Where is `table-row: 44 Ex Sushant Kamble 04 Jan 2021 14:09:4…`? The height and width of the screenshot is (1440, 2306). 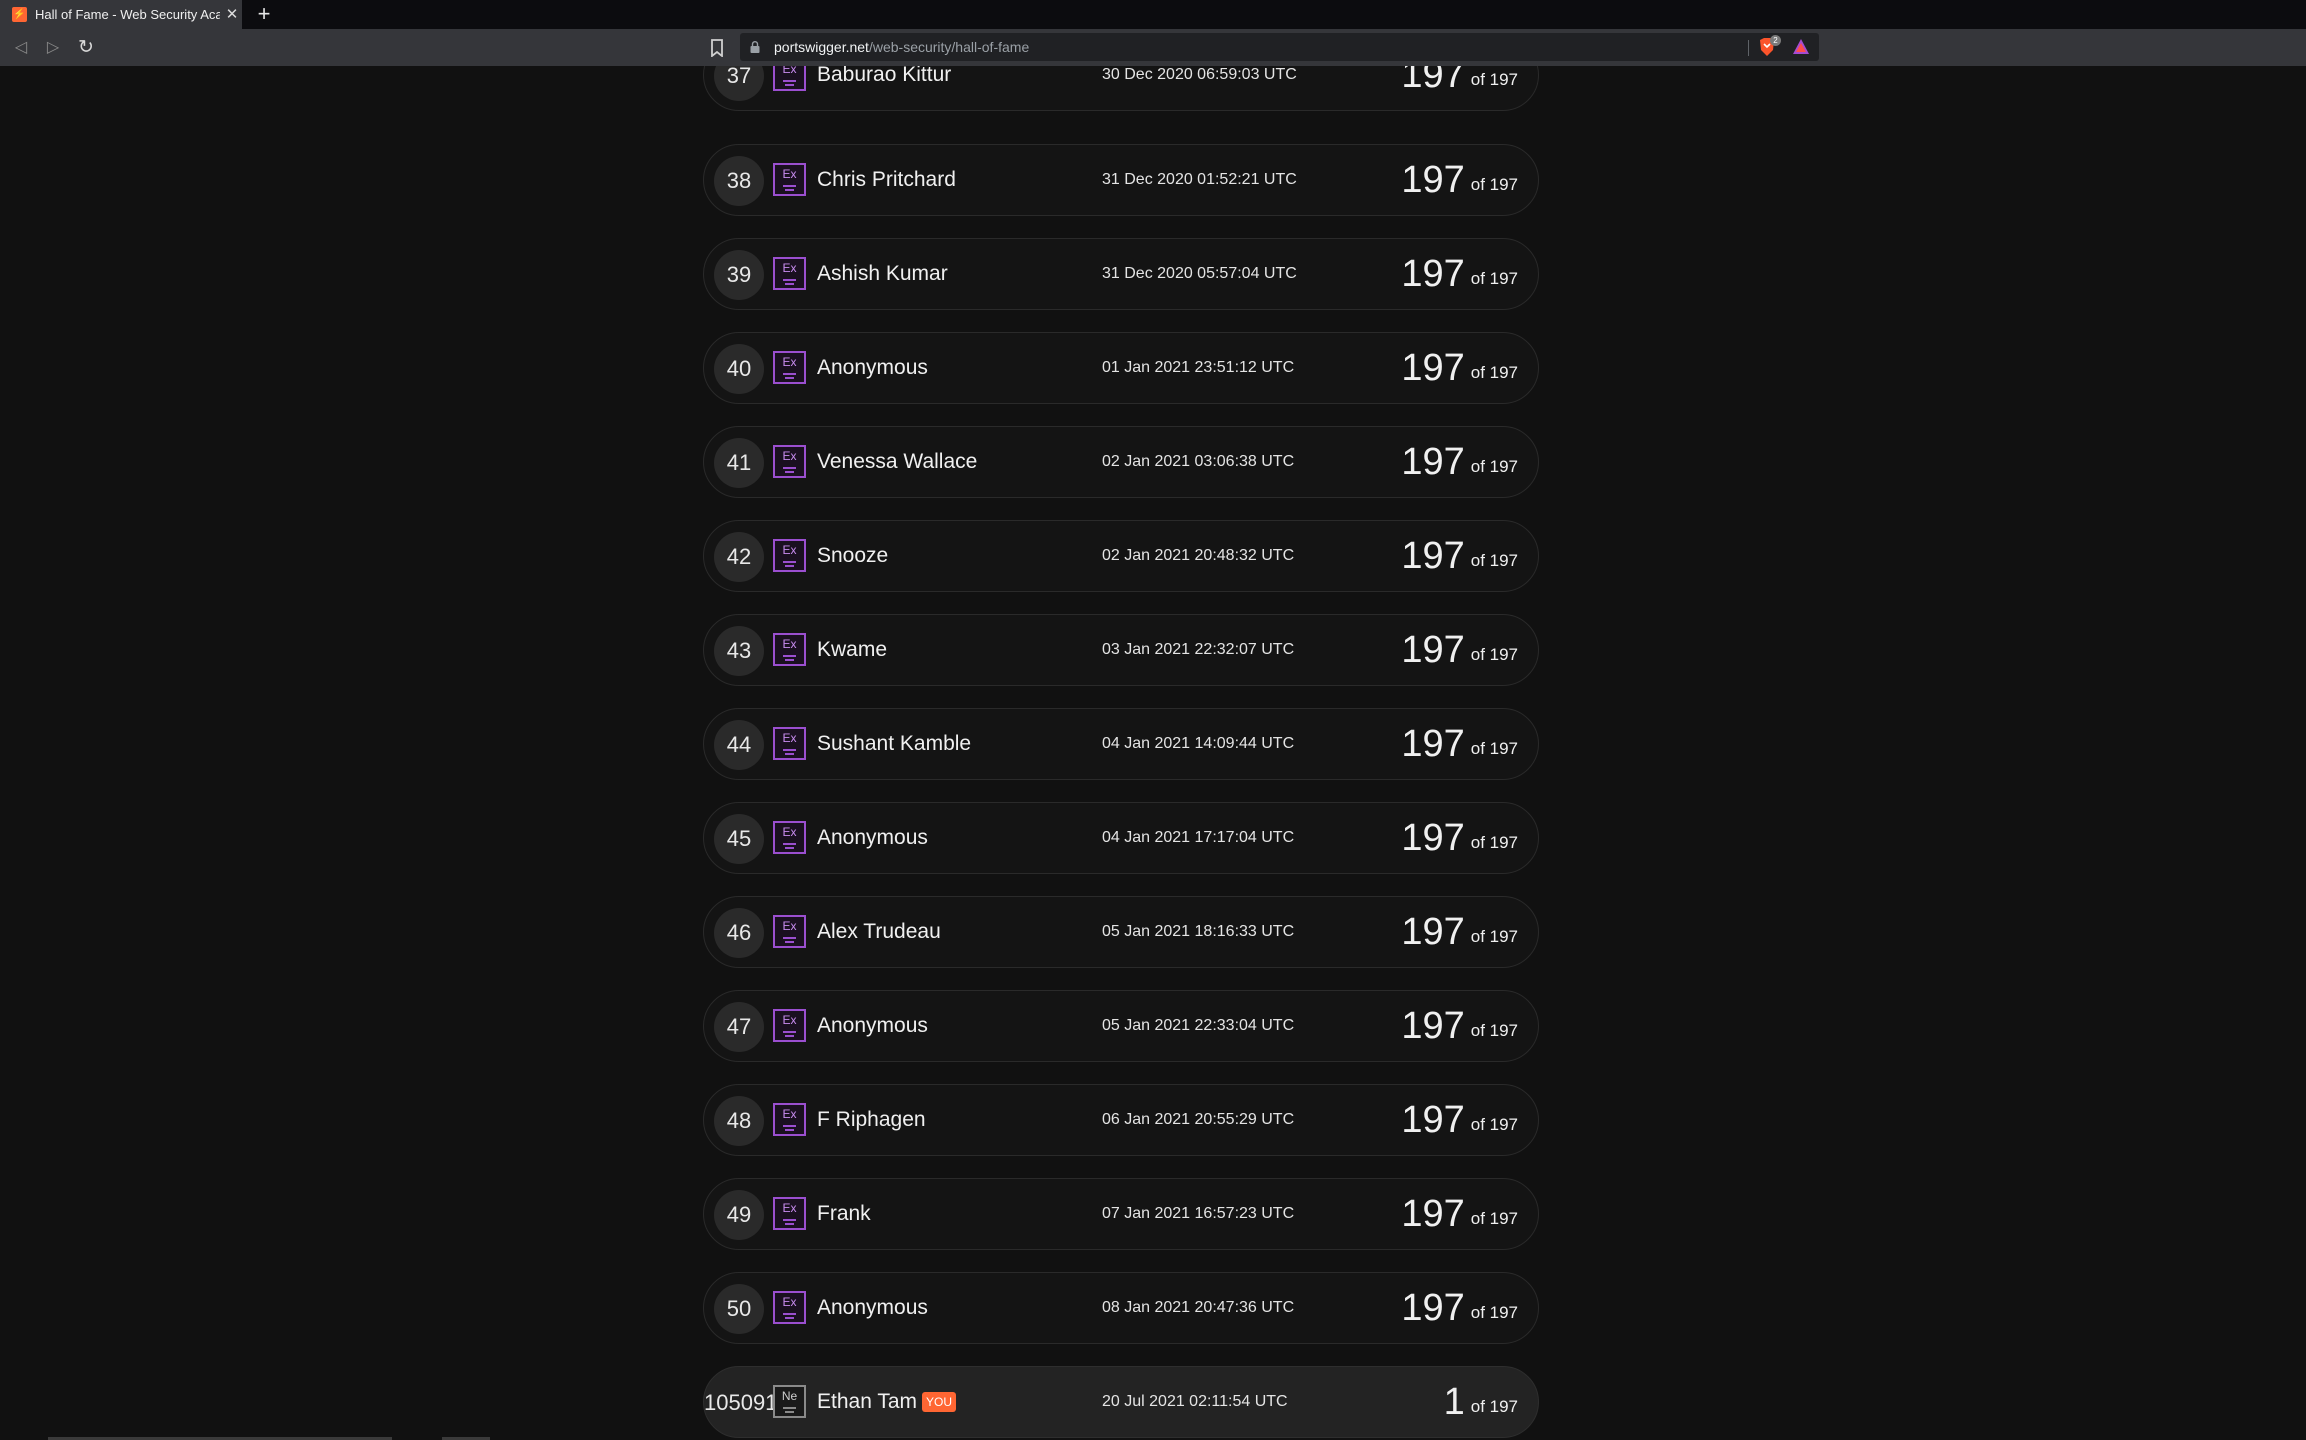 table-row: 44 Ex Sushant Kamble 04 Jan 2021 14:09:4… is located at coordinates (1121, 744).